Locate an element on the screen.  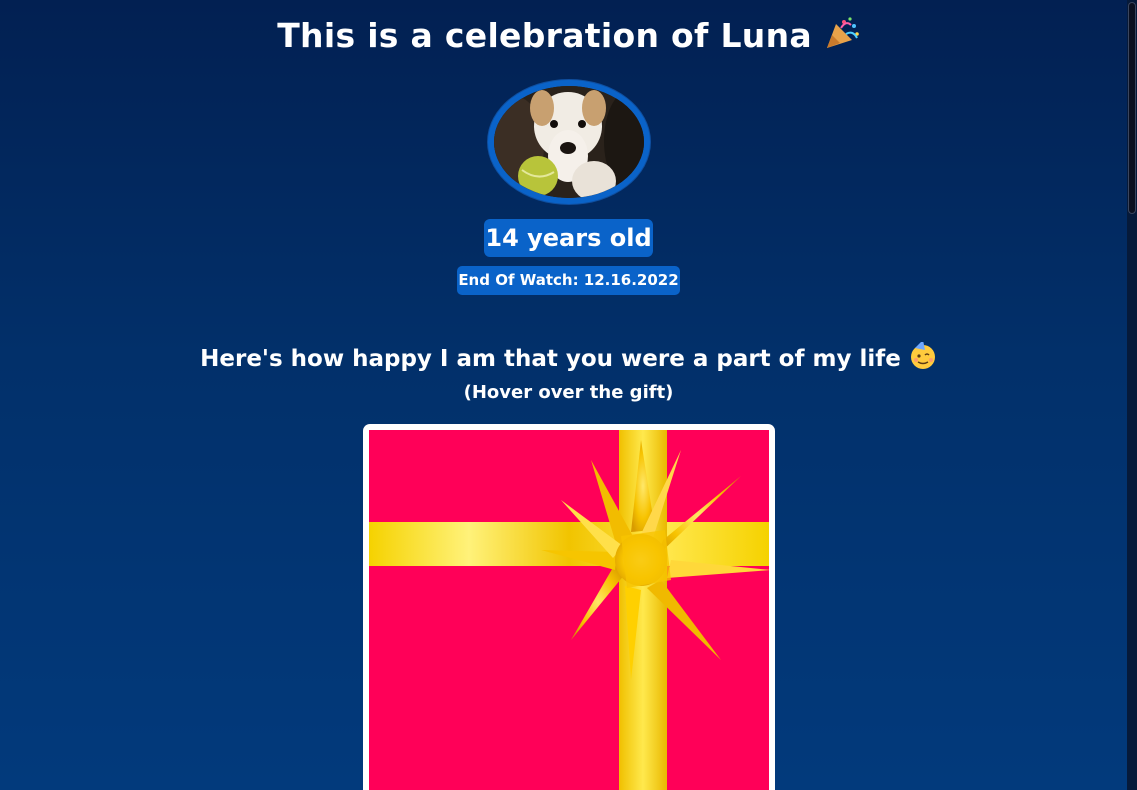
page-title: This is a celebration of Luna is located at coordinates (568, 35).